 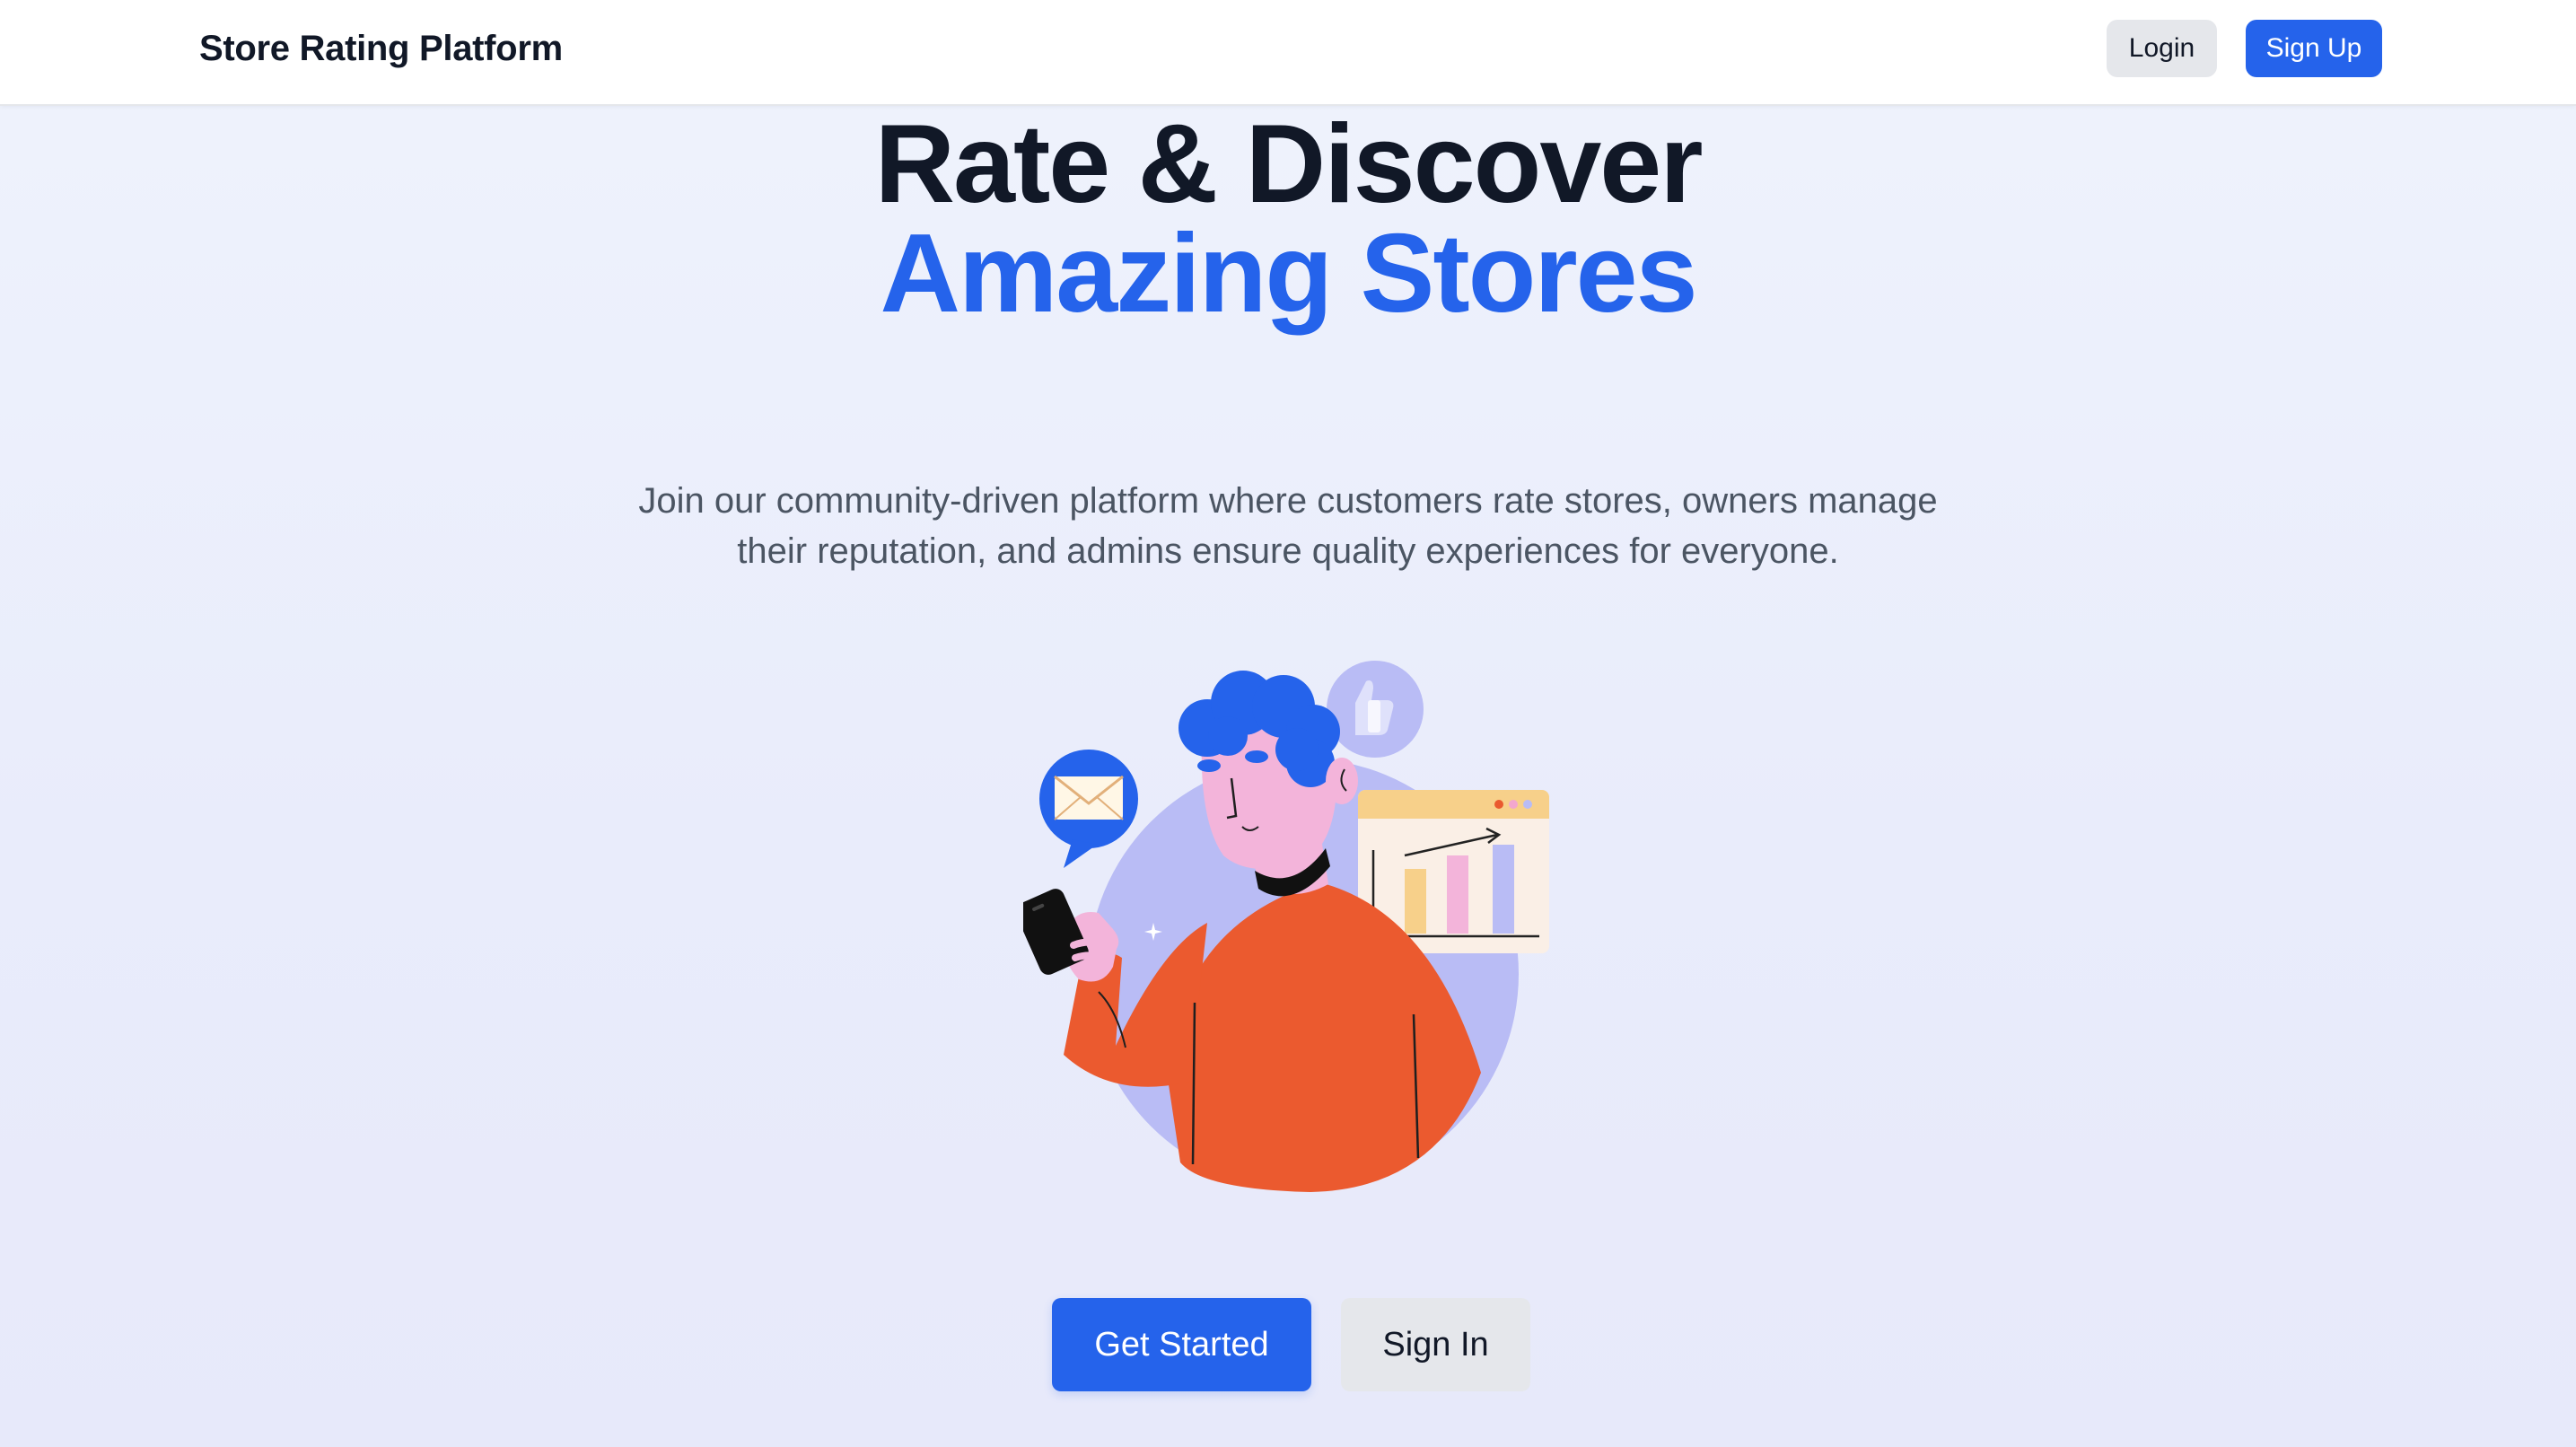 What do you see at coordinates (1288, 53) in the screenshot?
I see `navbar: Store Rating Platform Login Sign Up` at bounding box center [1288, 53].